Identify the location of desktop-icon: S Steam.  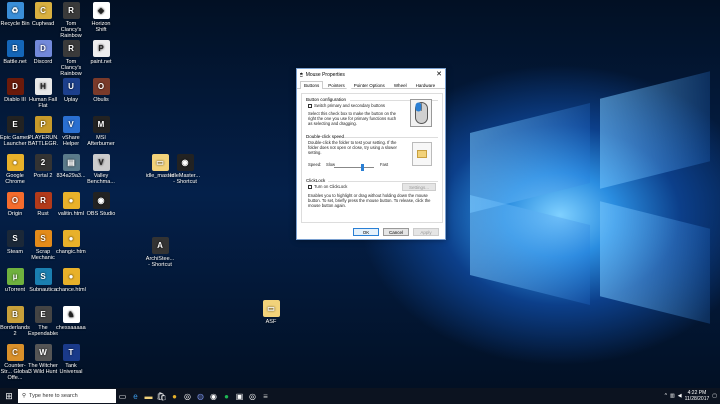
(15, 242).